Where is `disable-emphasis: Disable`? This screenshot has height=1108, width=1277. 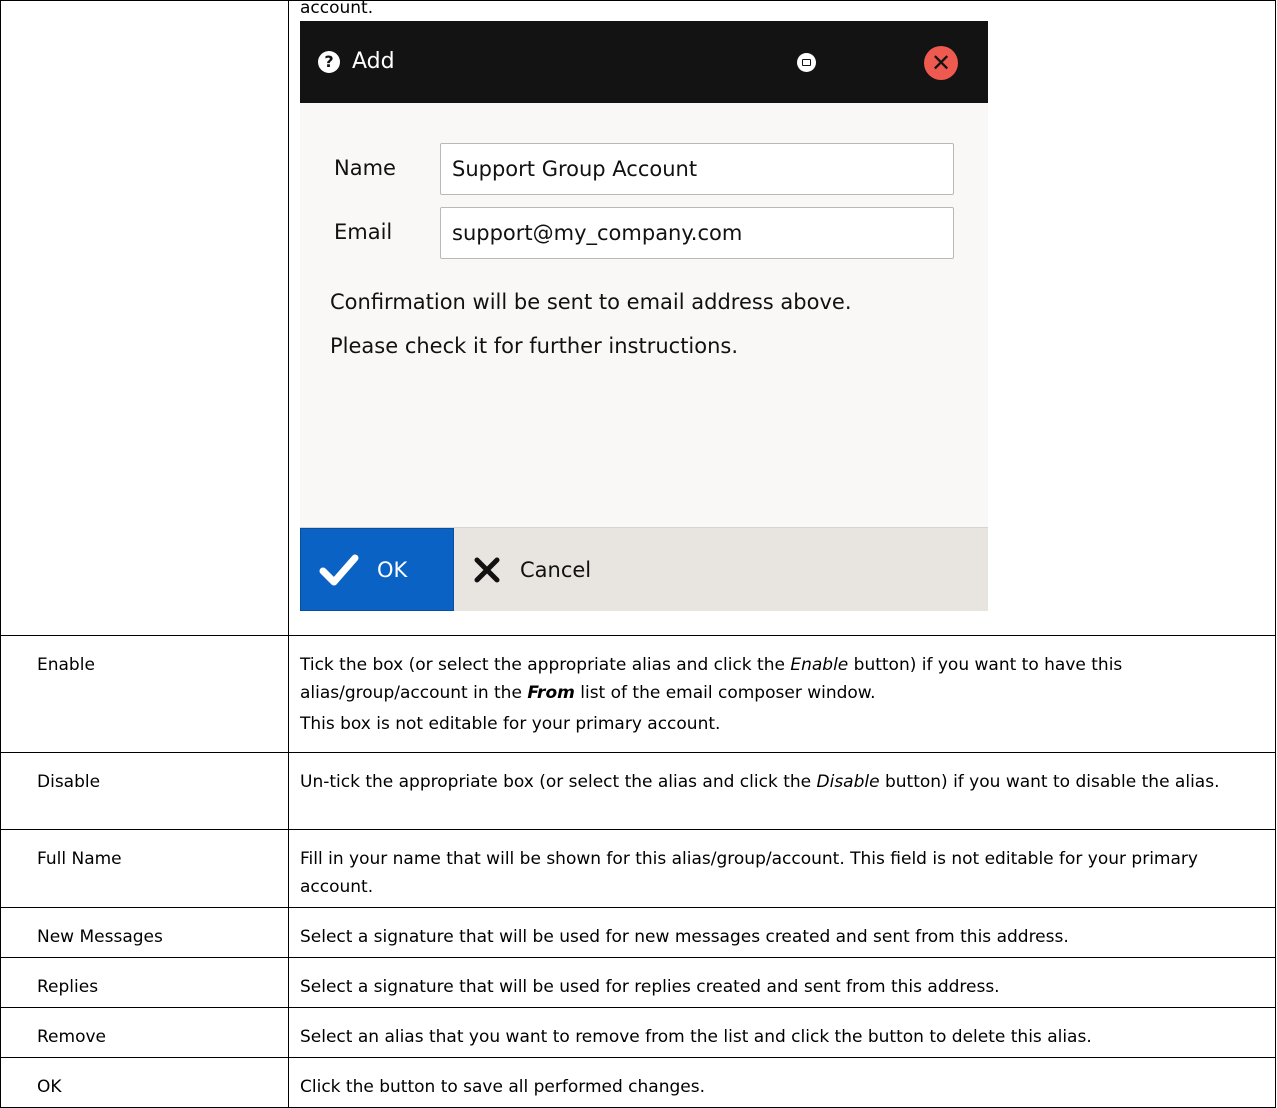 disable-emphasis: Disable is located at coordinates (848, 782).